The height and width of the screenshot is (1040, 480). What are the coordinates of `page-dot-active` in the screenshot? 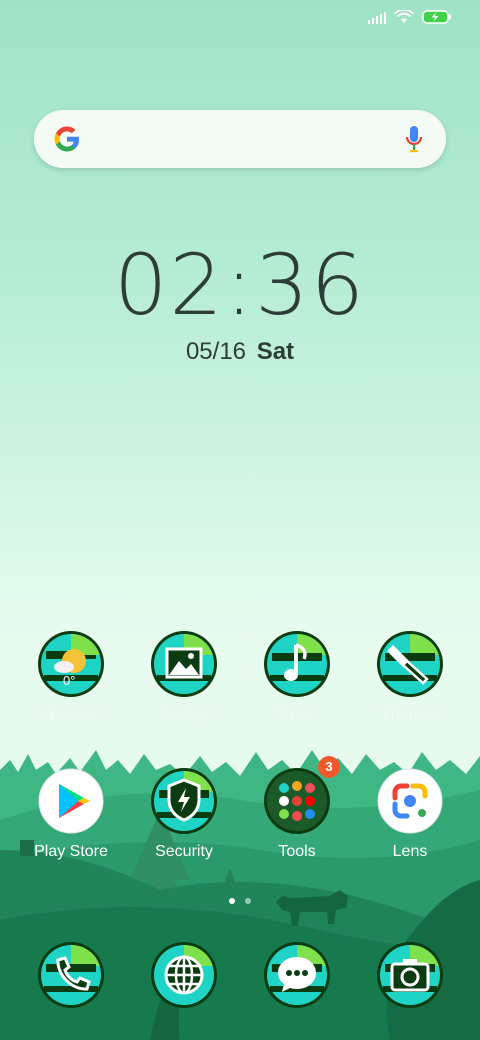 It's located at (232, 901).